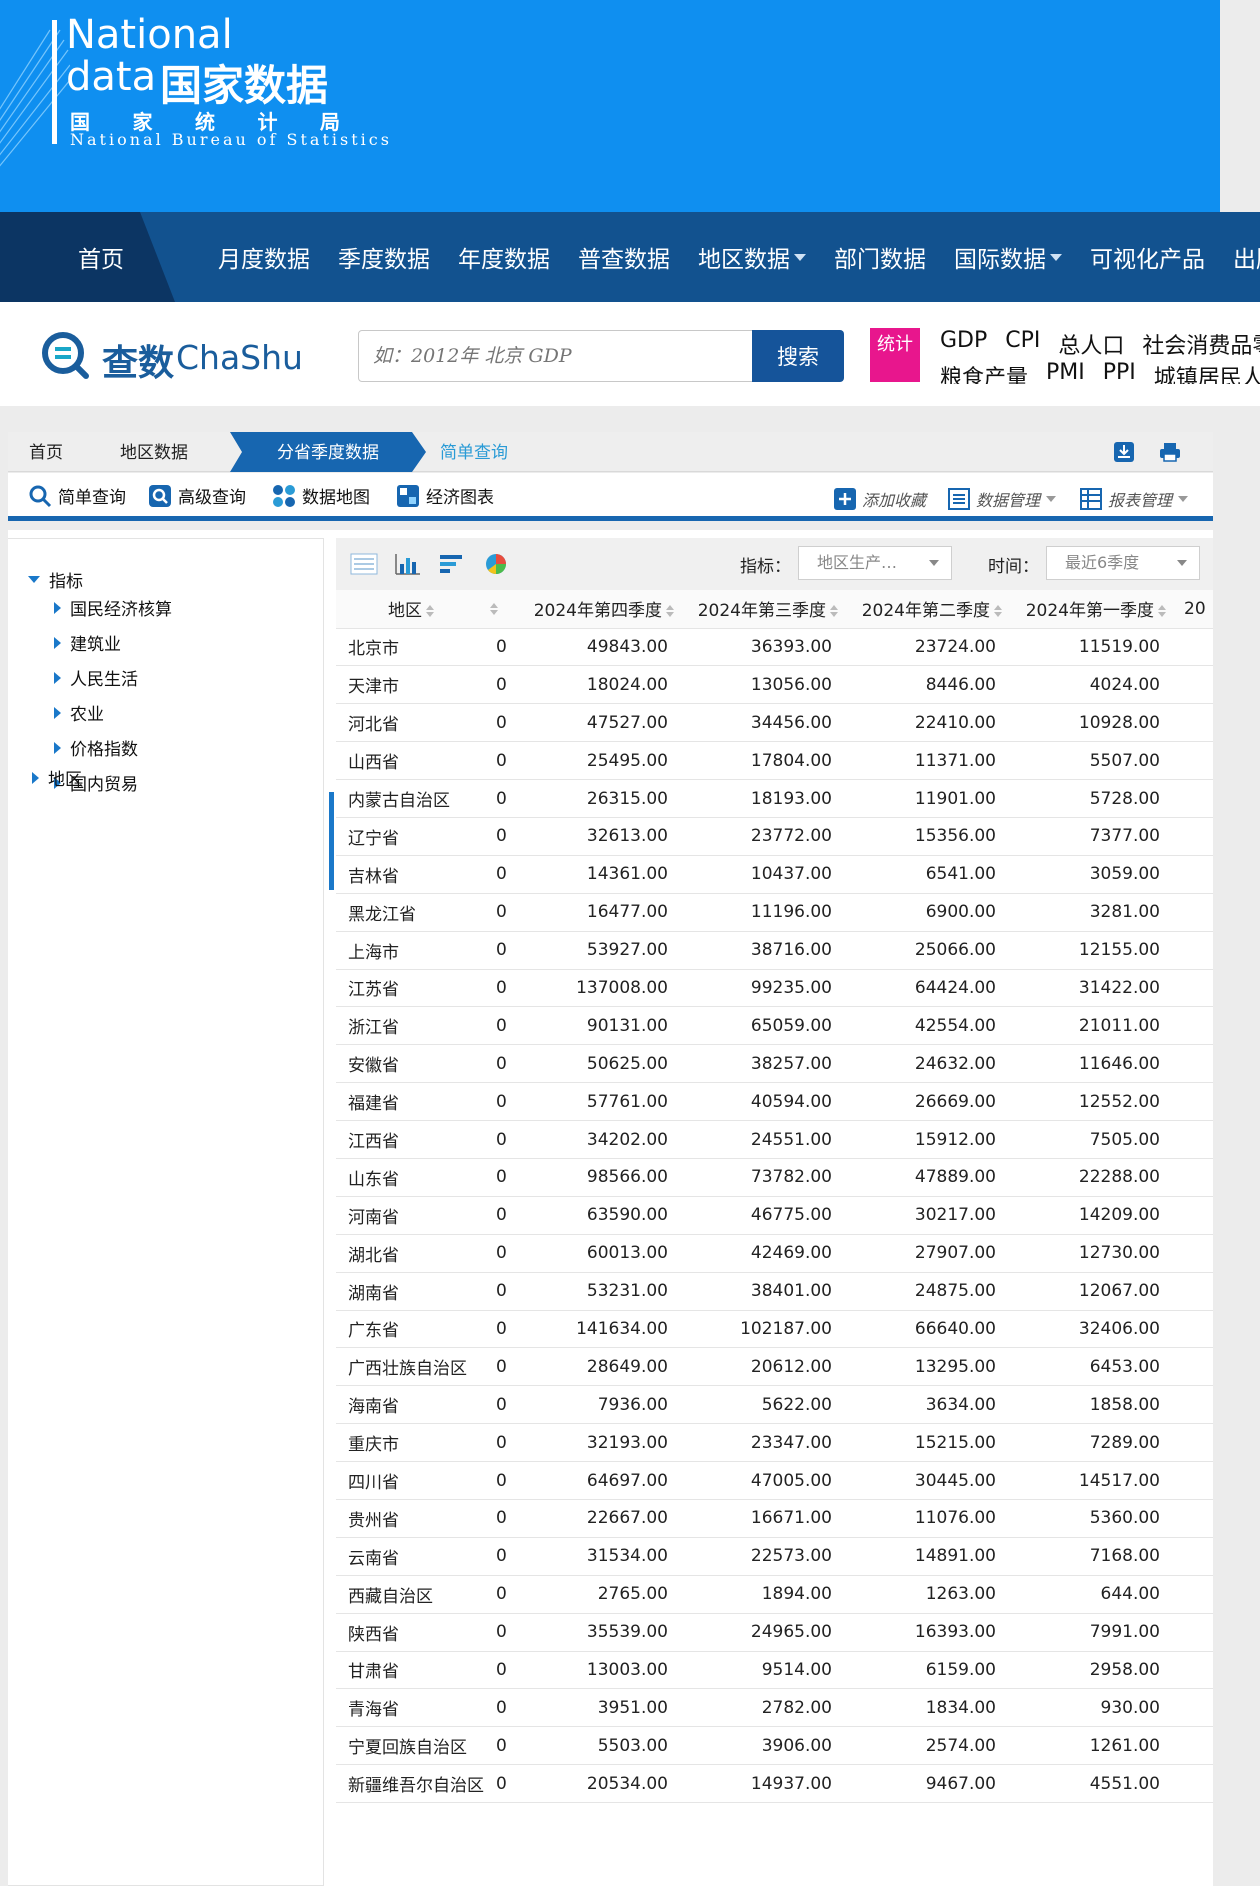 Image resolution: width=1260 pixels, height=1886 pixels. I want to click on bar-chart-icon, so click(408, 564).